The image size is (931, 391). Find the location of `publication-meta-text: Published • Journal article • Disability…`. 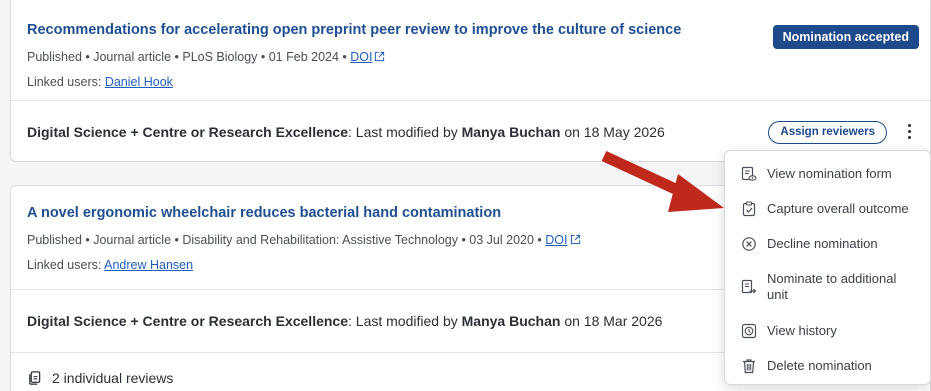

publication-meta-text: Published • Journal article • Disability… is located at coordinates (286, 240).